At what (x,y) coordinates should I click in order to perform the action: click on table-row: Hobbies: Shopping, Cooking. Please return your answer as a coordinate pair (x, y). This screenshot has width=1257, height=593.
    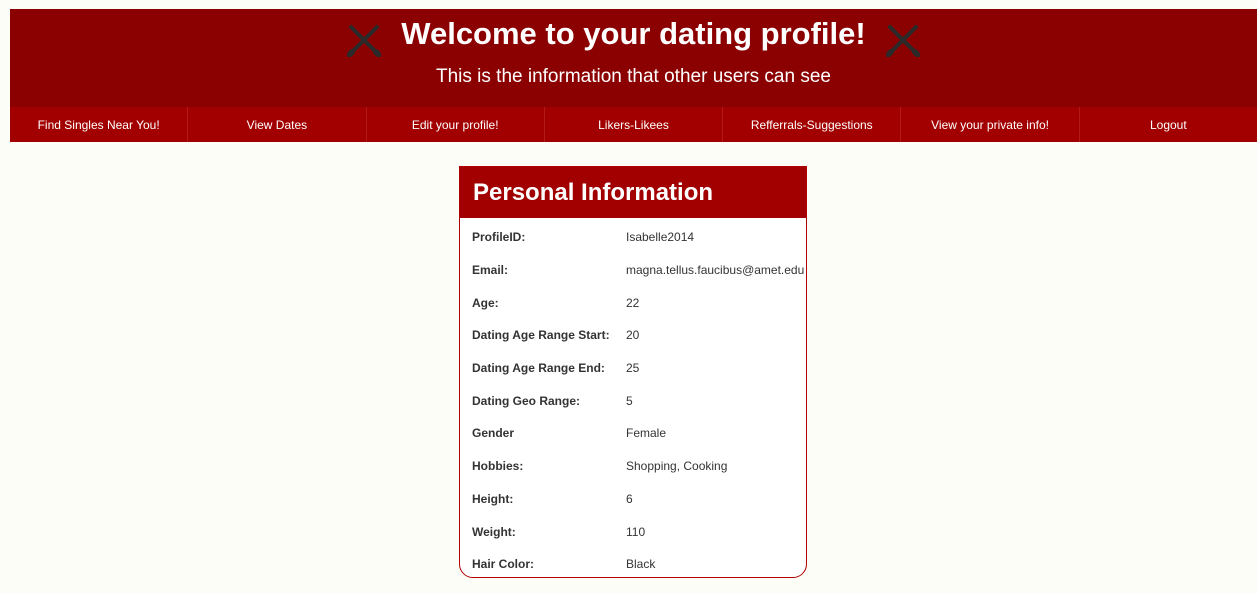
    Looking at the image, I should click on (632, 466).